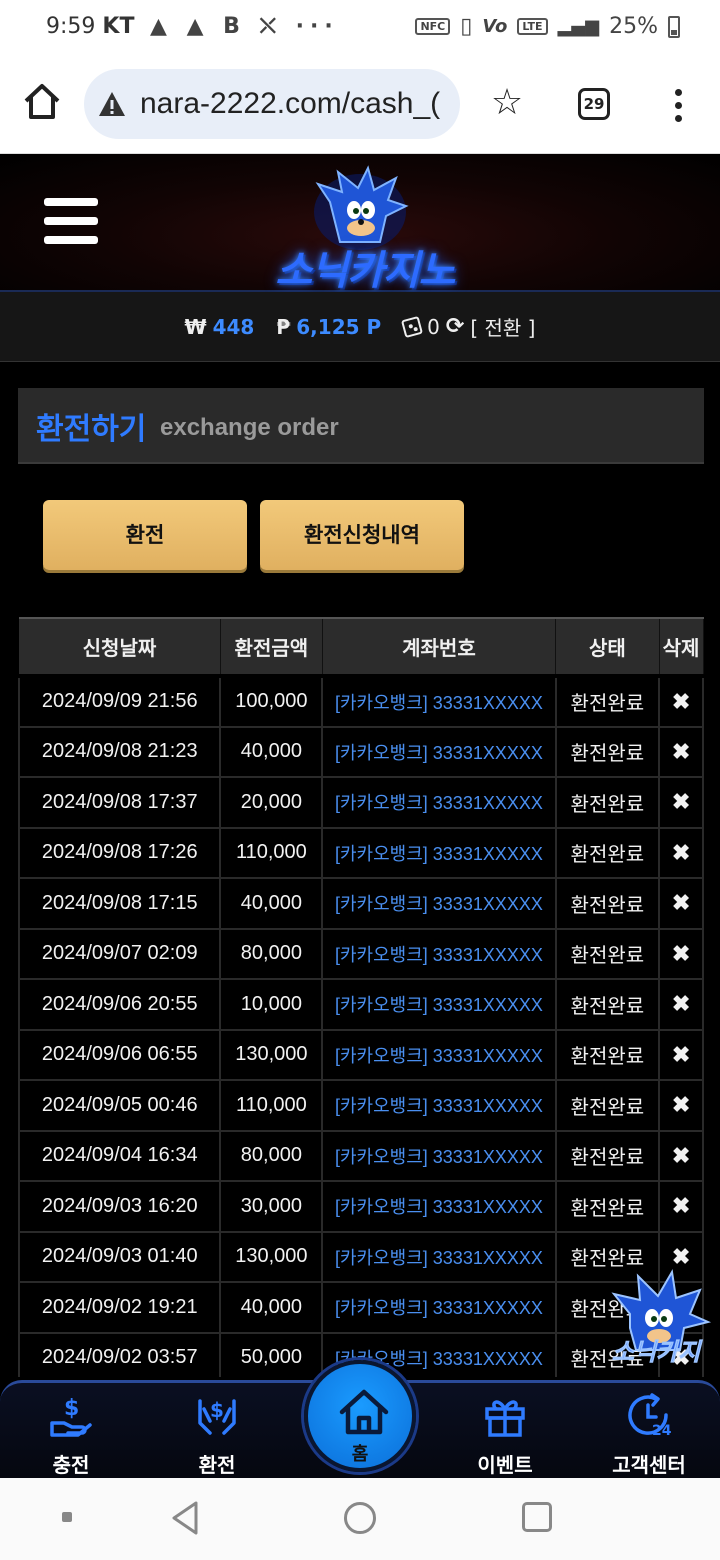 Image resolution: width=720 pixels, height=1560 pixels. Describe the element at coordinates (217, 1465) in the screenshot. I see `nav-exchange-label: 환전` at that location.